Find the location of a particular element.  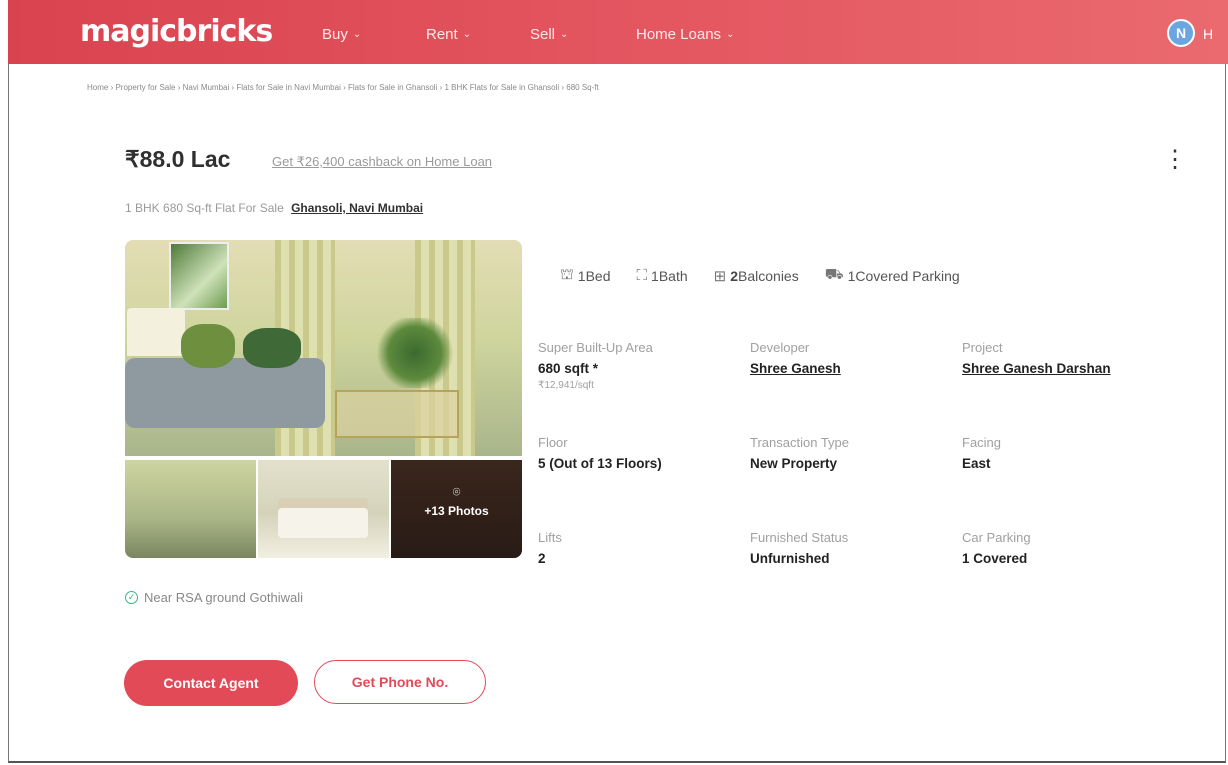

detail-label: Floor is located at coordinates (553, 442).